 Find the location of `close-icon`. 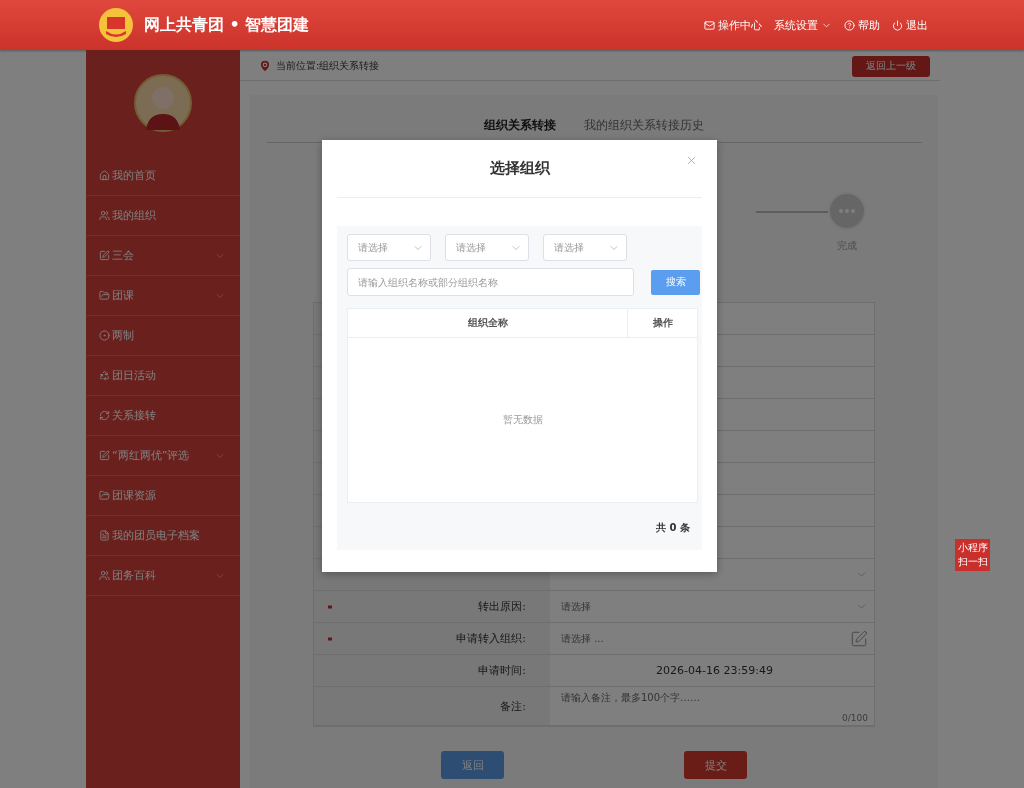

close-icon is located at coordinates (691, 160).